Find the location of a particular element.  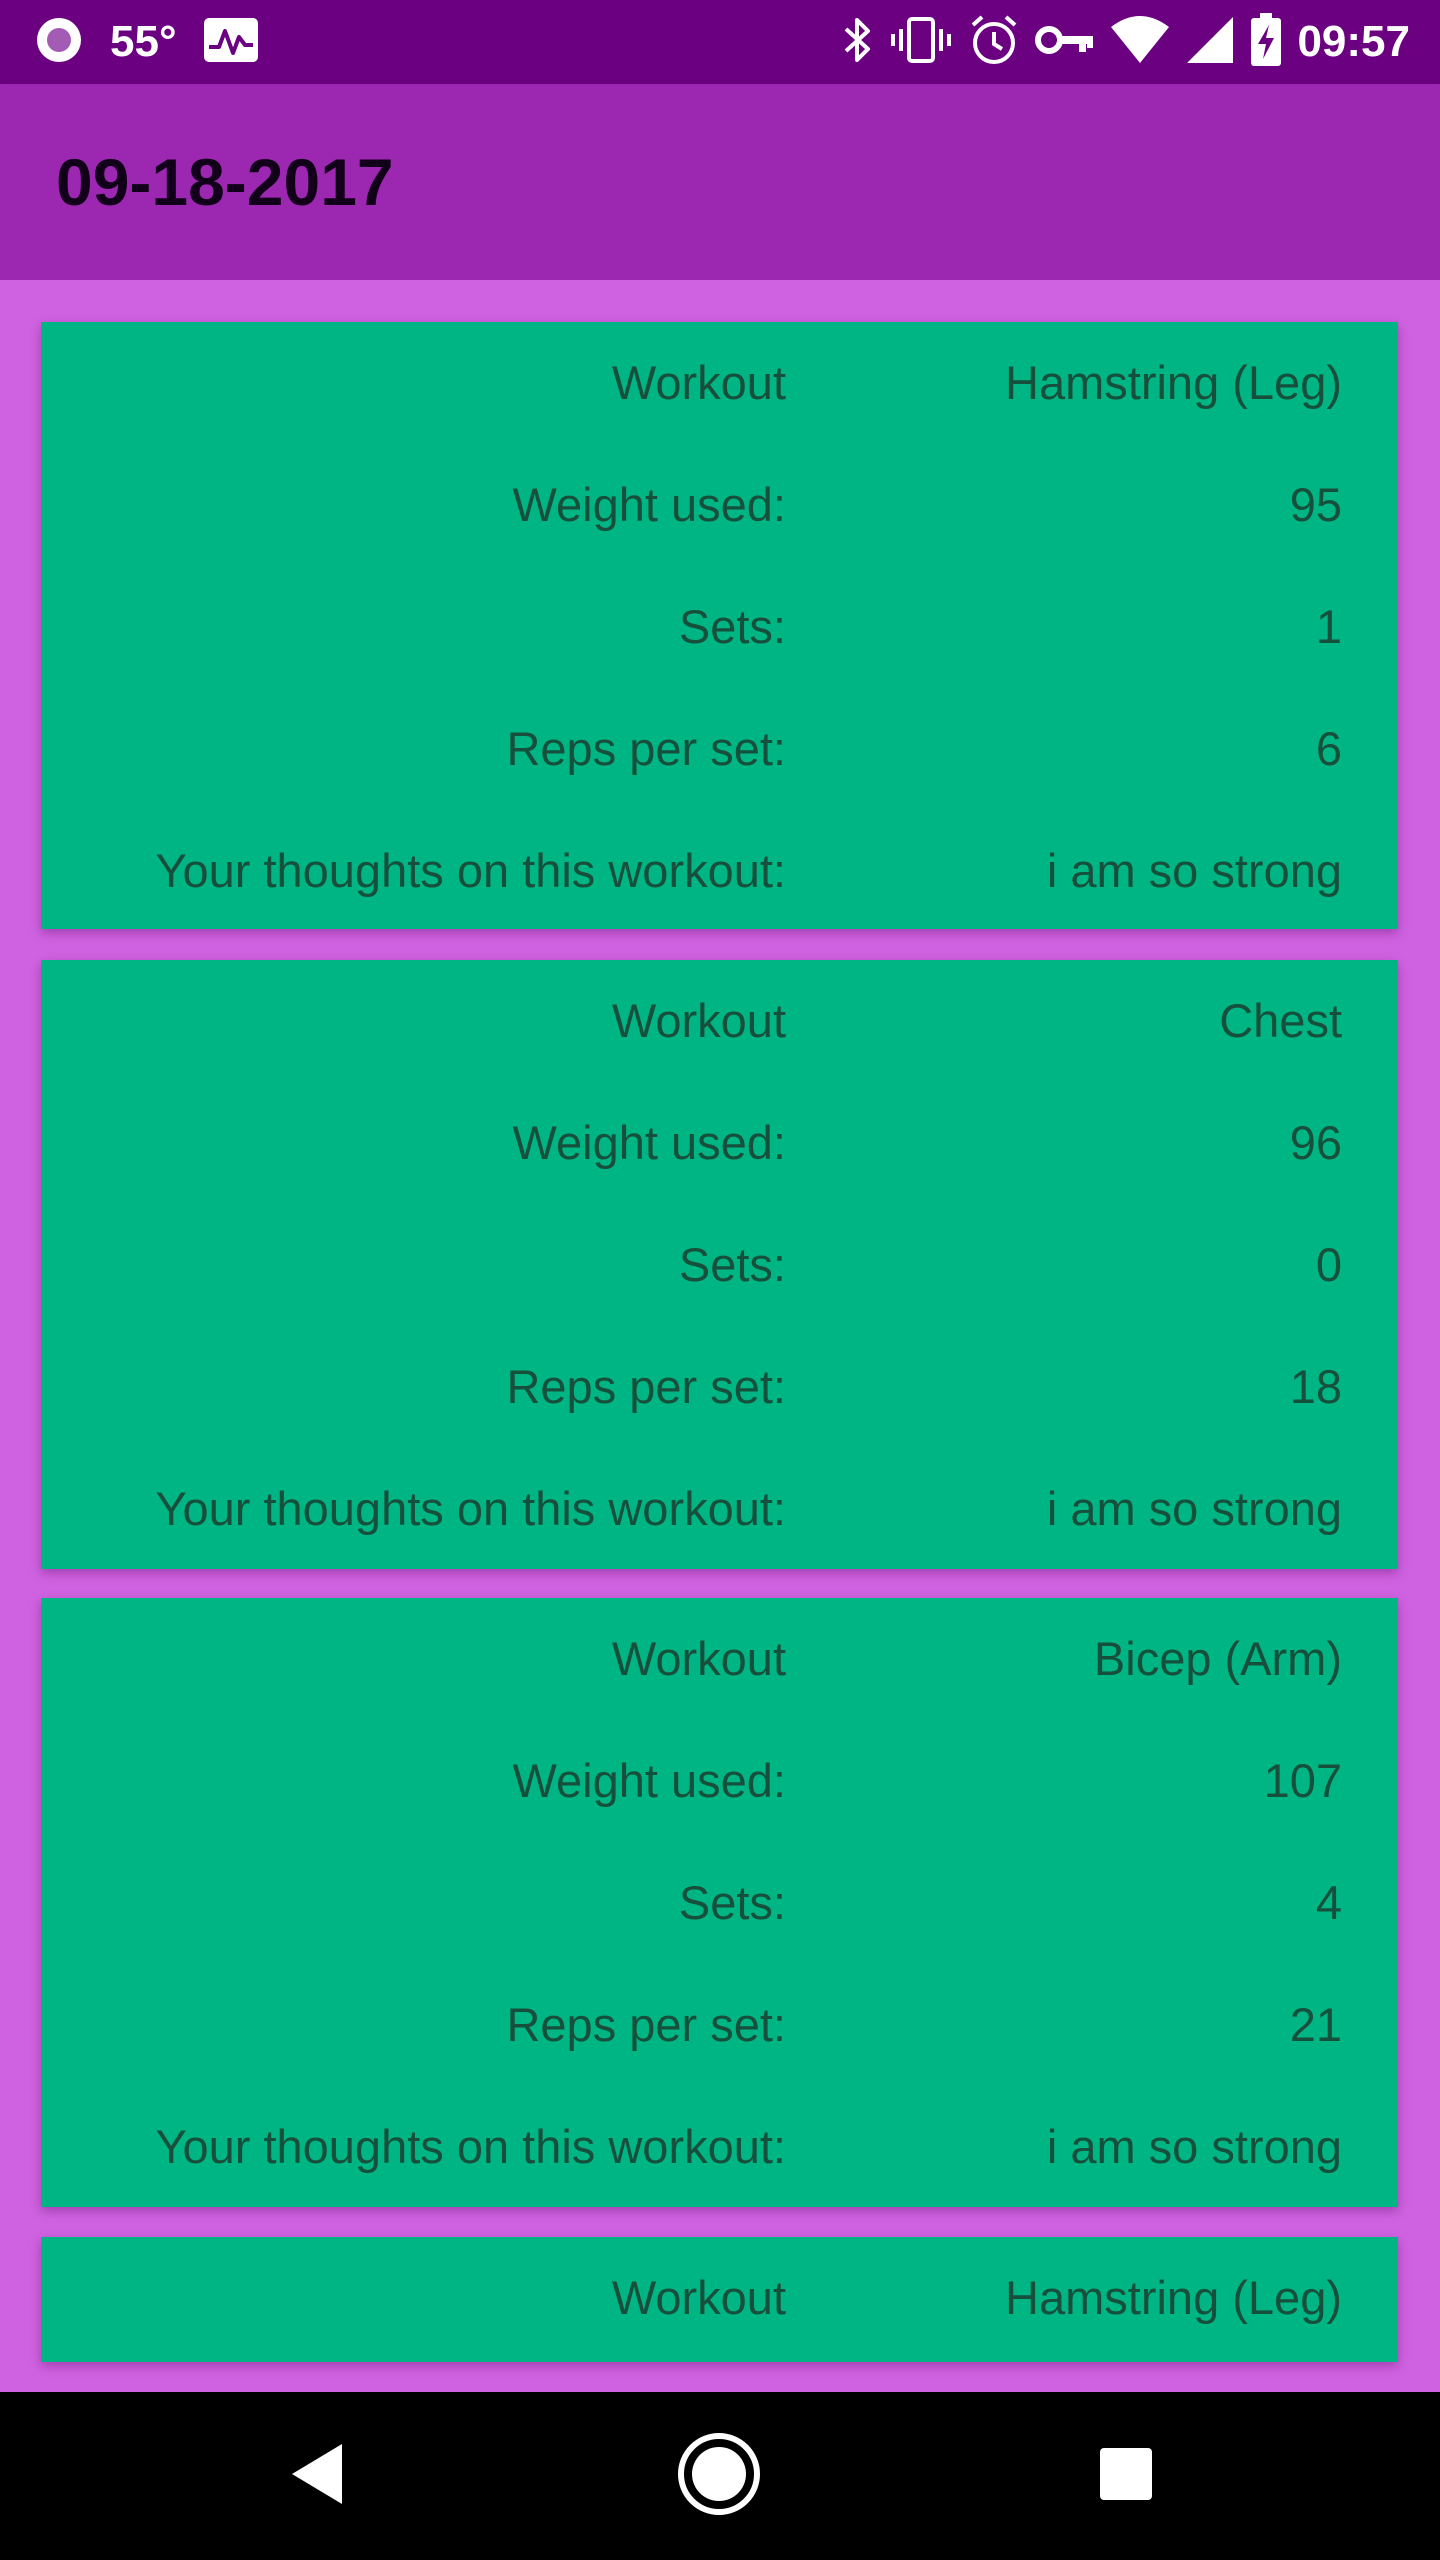

workout-card: Workout Hamstring (Leg) is located at coordinates (719, 2299).